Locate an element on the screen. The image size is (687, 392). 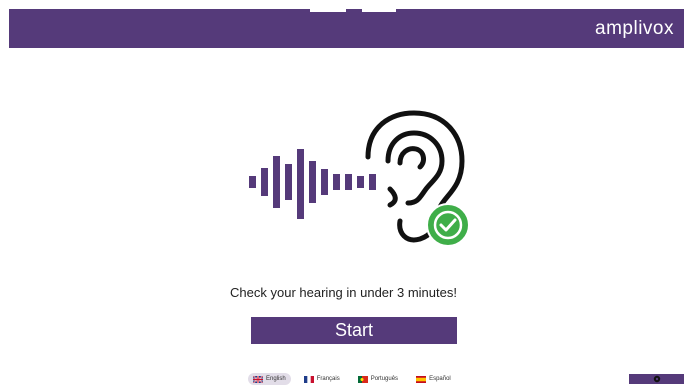
headline-text: Check your hearing in under 3 minutes! is located at coordinates (343, 292).